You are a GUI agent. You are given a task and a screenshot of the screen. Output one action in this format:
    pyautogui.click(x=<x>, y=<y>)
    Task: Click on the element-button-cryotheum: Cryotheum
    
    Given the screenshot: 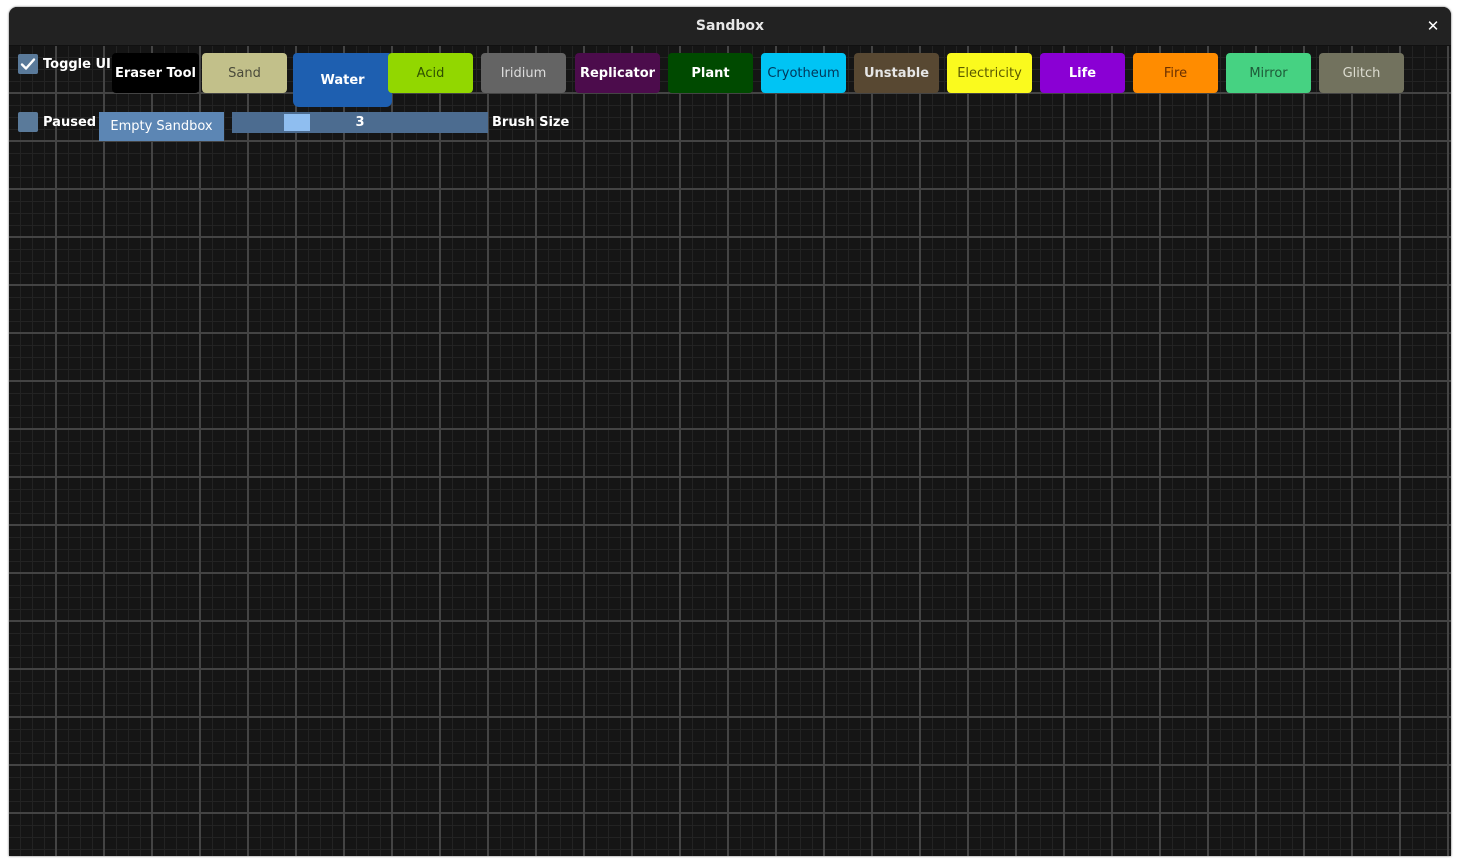 What is the action you would take?
    pyautogui.click(x=803, y=73)
    